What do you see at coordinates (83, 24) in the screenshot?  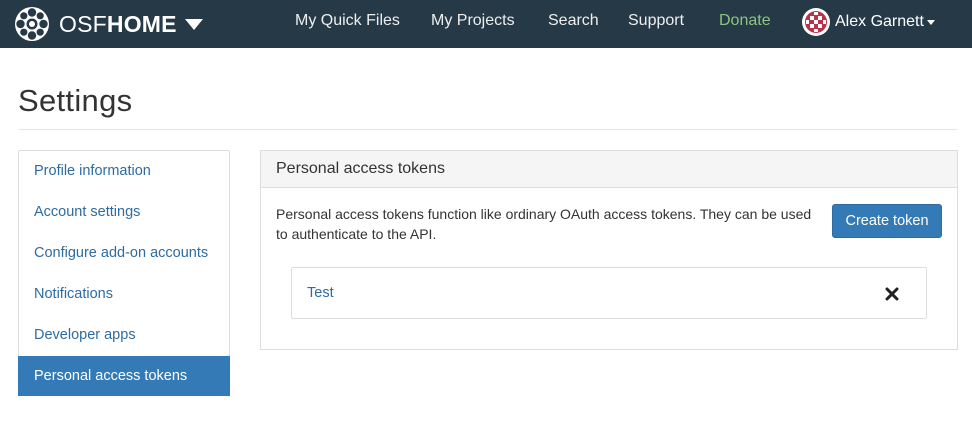 I see `brand-prefix: OSF` at bounding box center [83, 24].